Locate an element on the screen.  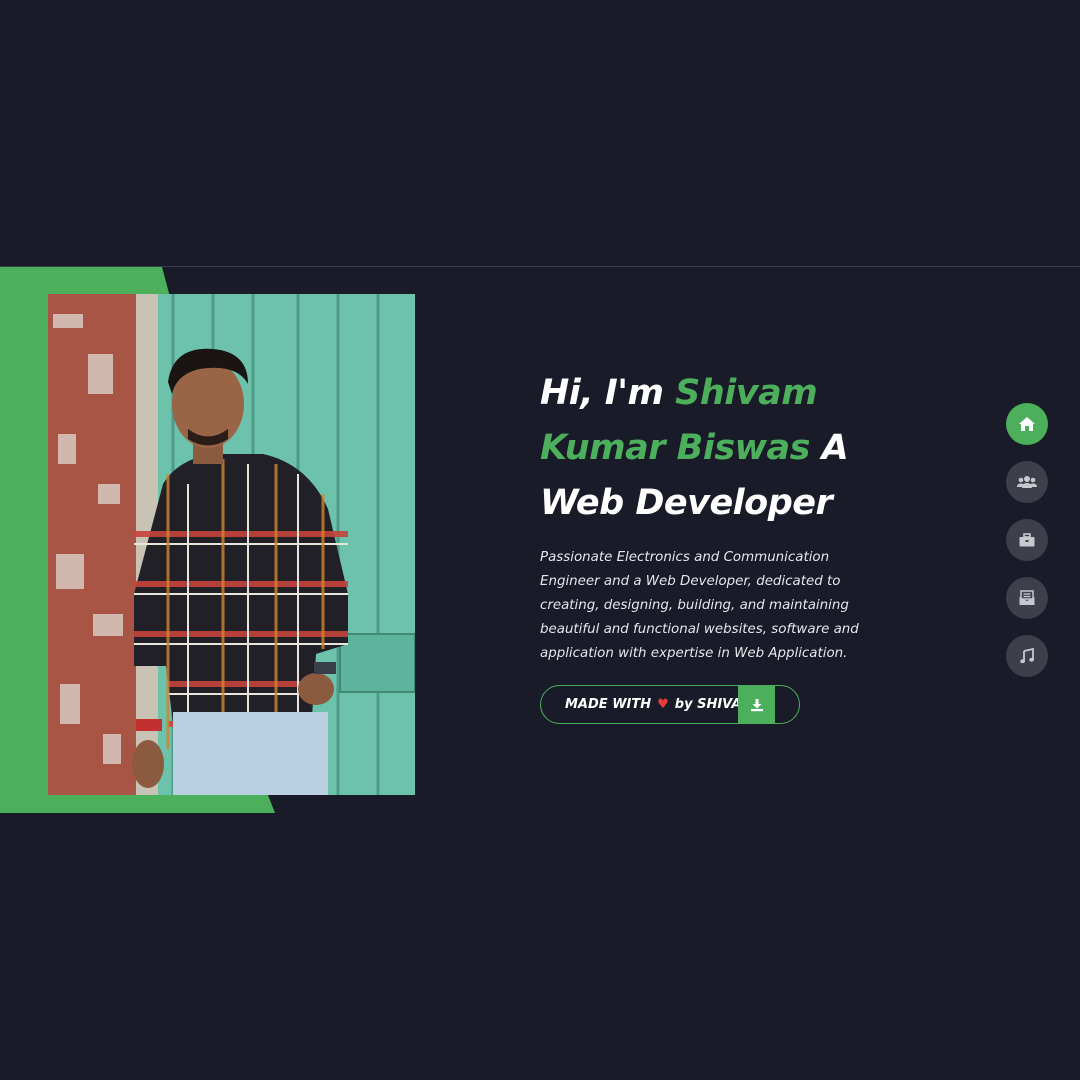
music-icon is located at coordinates (1027, 656).